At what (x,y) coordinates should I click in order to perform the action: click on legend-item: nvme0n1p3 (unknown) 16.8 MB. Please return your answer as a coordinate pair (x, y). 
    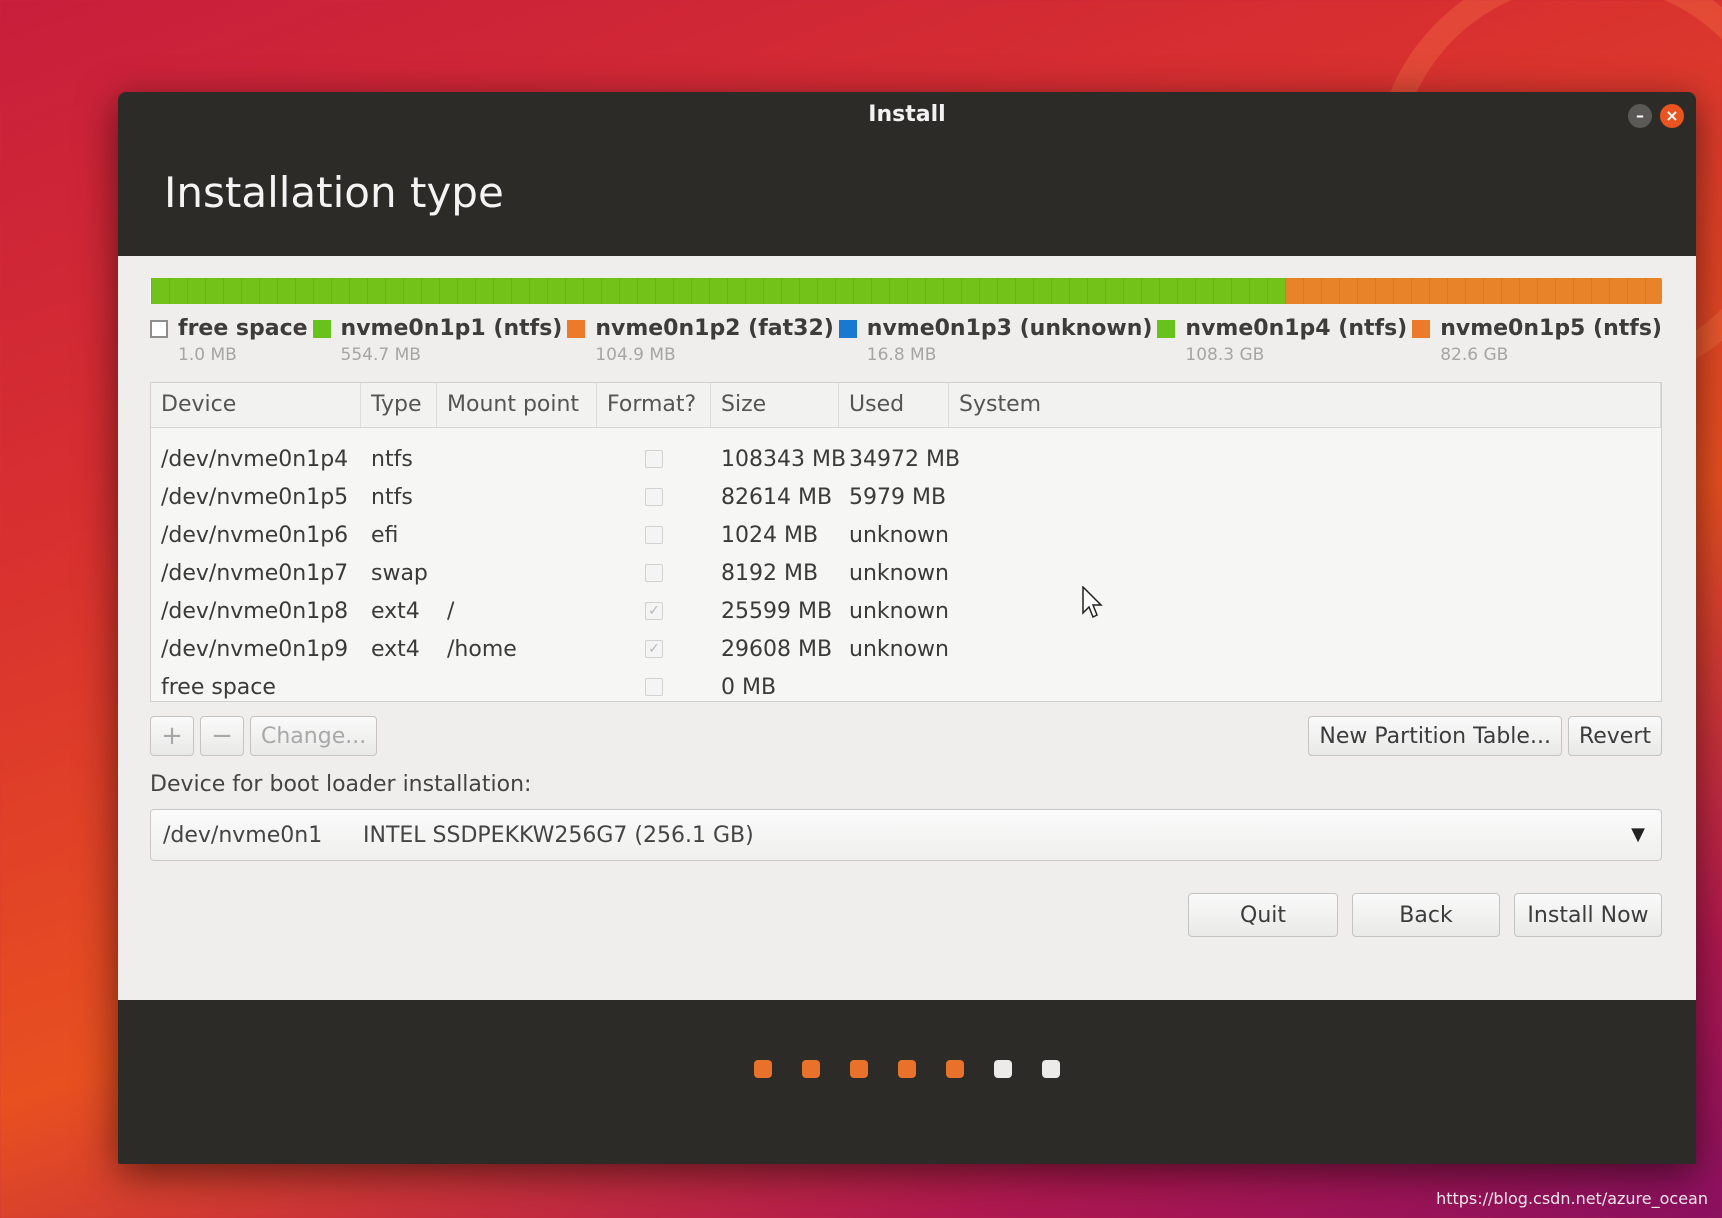
    Looking at the image, I should click on (995, 347).